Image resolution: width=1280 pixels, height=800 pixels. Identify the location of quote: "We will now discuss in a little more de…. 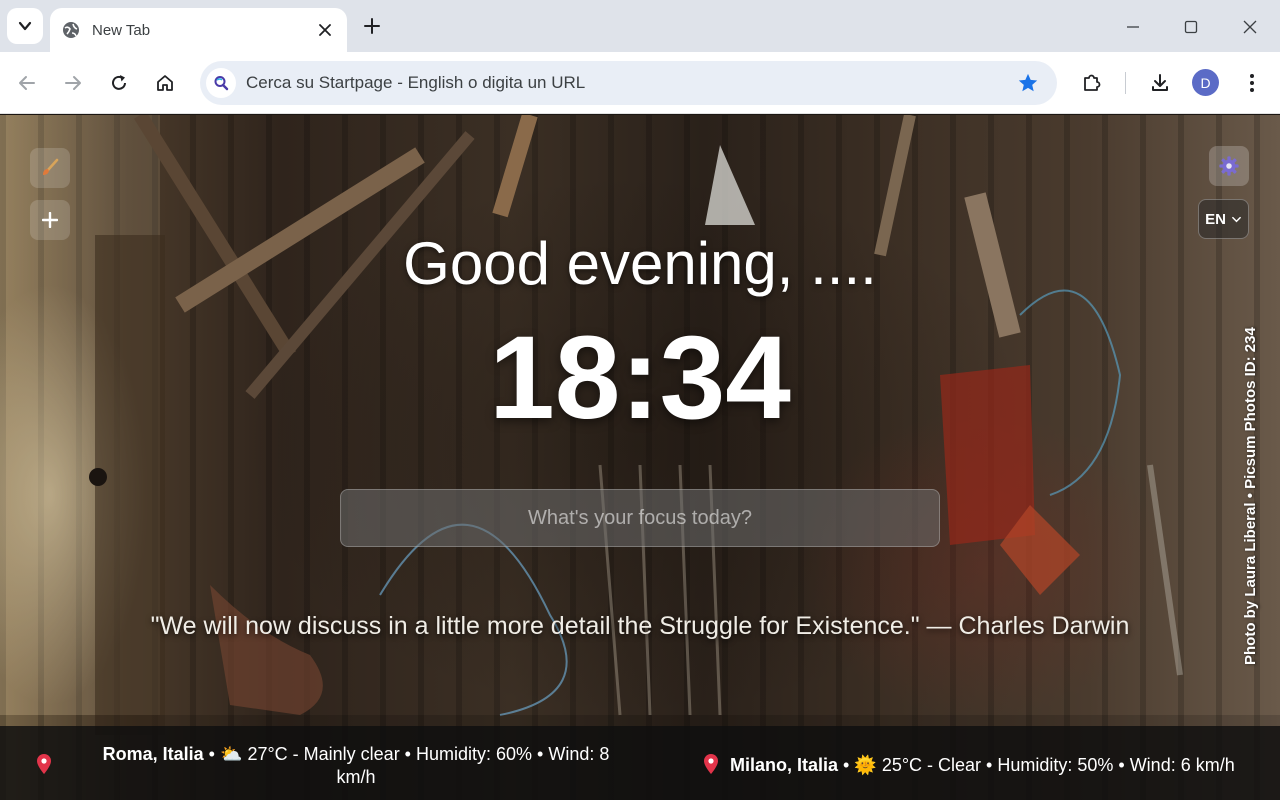
(640, 626).